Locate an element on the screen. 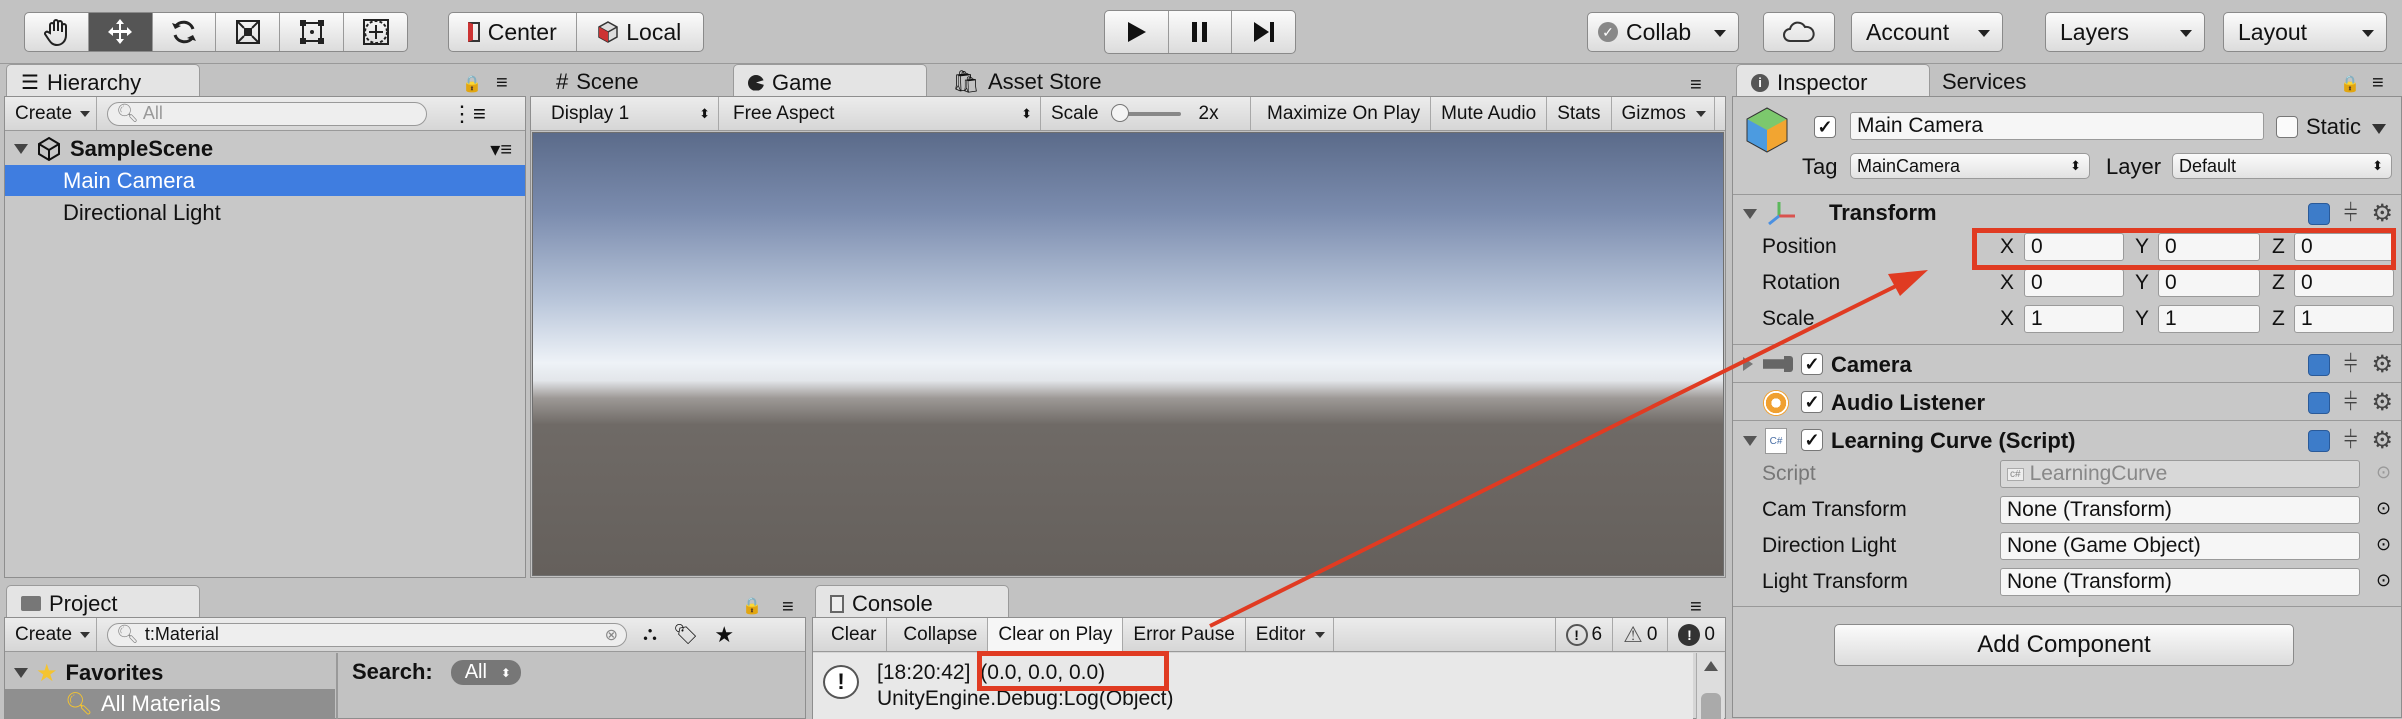 The image size is (2402, 719). project-tab: Project is located at coordinates (103, 601).